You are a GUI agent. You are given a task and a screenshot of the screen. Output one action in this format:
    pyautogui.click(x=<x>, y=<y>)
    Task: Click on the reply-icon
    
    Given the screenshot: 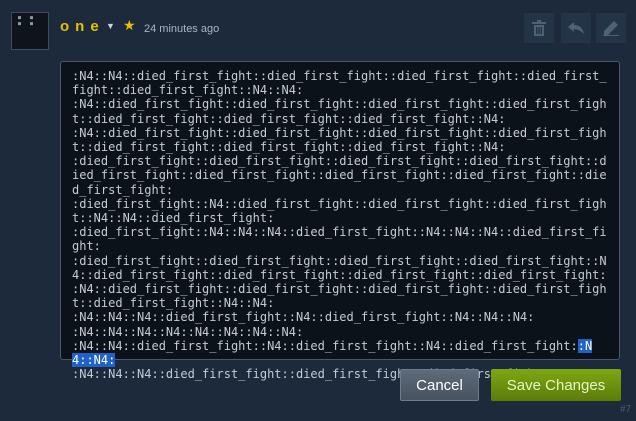 What is the action you would take?
    pyautogui.click(x=576, y=28)
    